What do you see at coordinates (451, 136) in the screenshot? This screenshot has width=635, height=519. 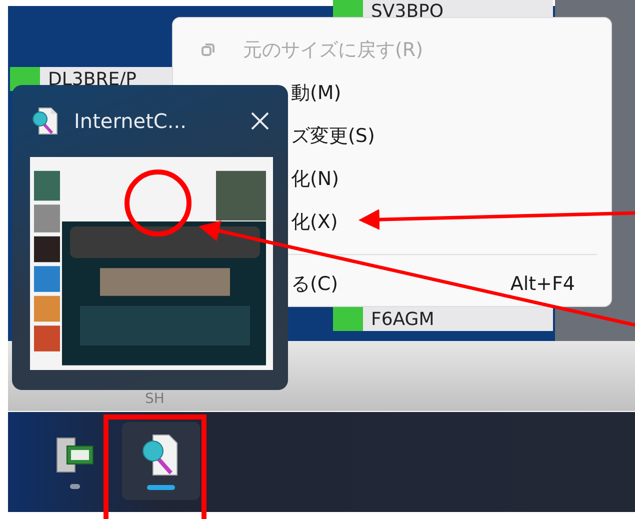 I see `menu-item: ズ変更(S)` at bounding box center [451, 136].